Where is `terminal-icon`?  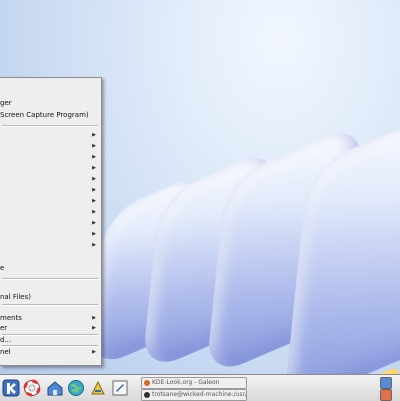 terminal-icon is located at coordinates (147, 395).